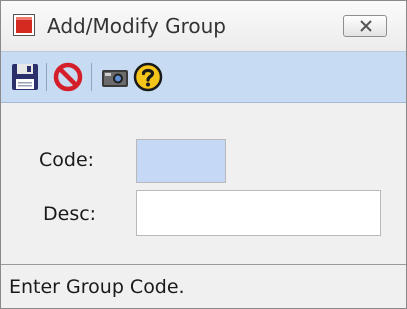 The width and height of the screenshot is (407, 309). I want to click on no-entry-icon, so click(68, 77).